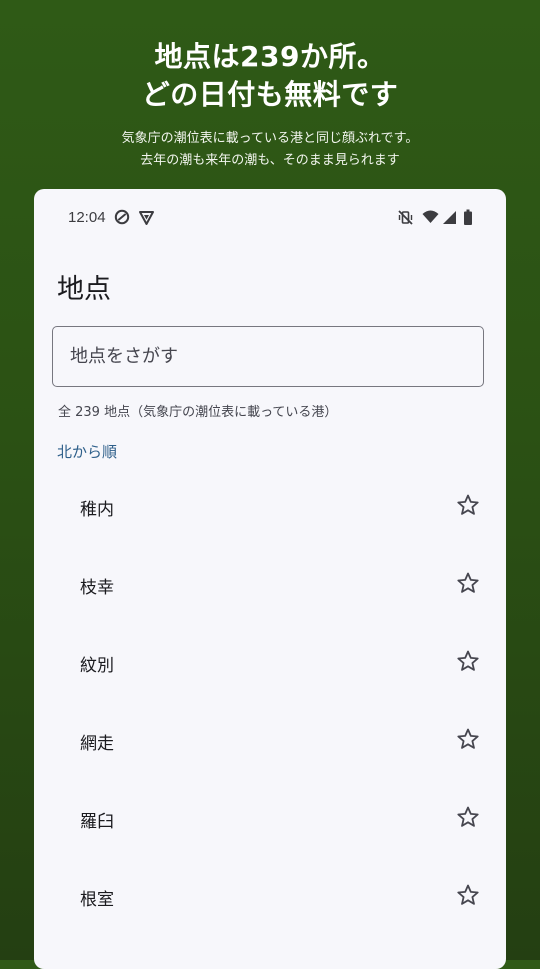 The width and height of the screenshot is (540, 969). What do you see at coordinates (87, 451) in the screenshot?
I see `sort-order-link: 北から順` at bounding box center [87, 451].